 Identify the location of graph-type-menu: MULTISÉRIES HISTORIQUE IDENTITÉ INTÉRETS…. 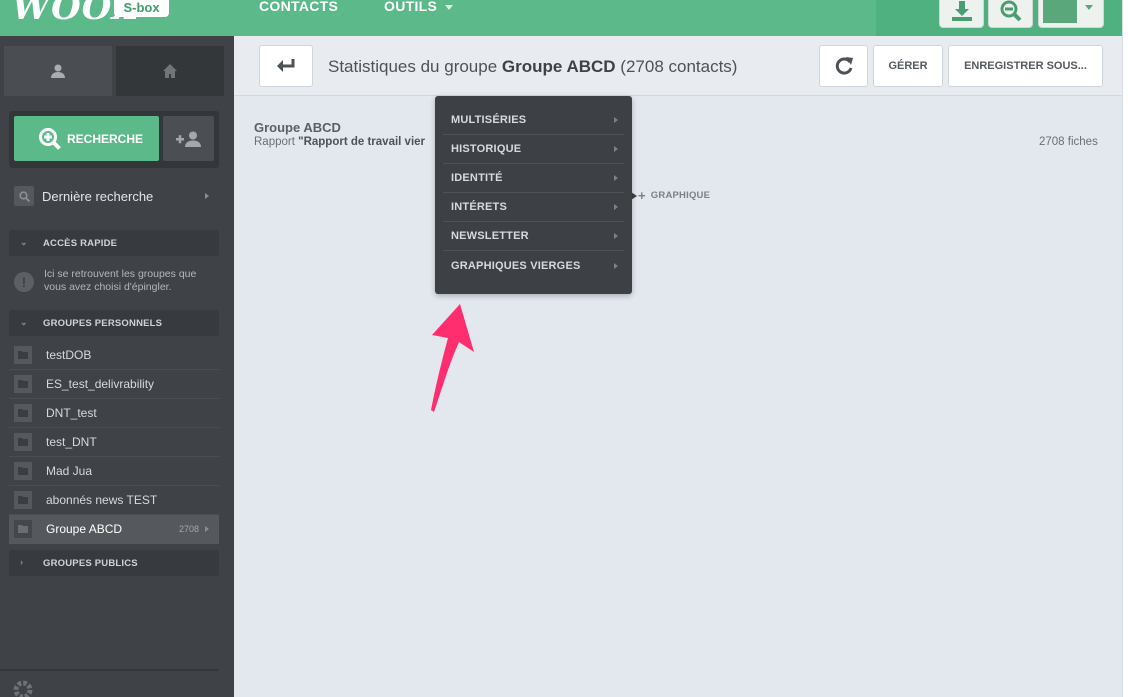
(533, 195).